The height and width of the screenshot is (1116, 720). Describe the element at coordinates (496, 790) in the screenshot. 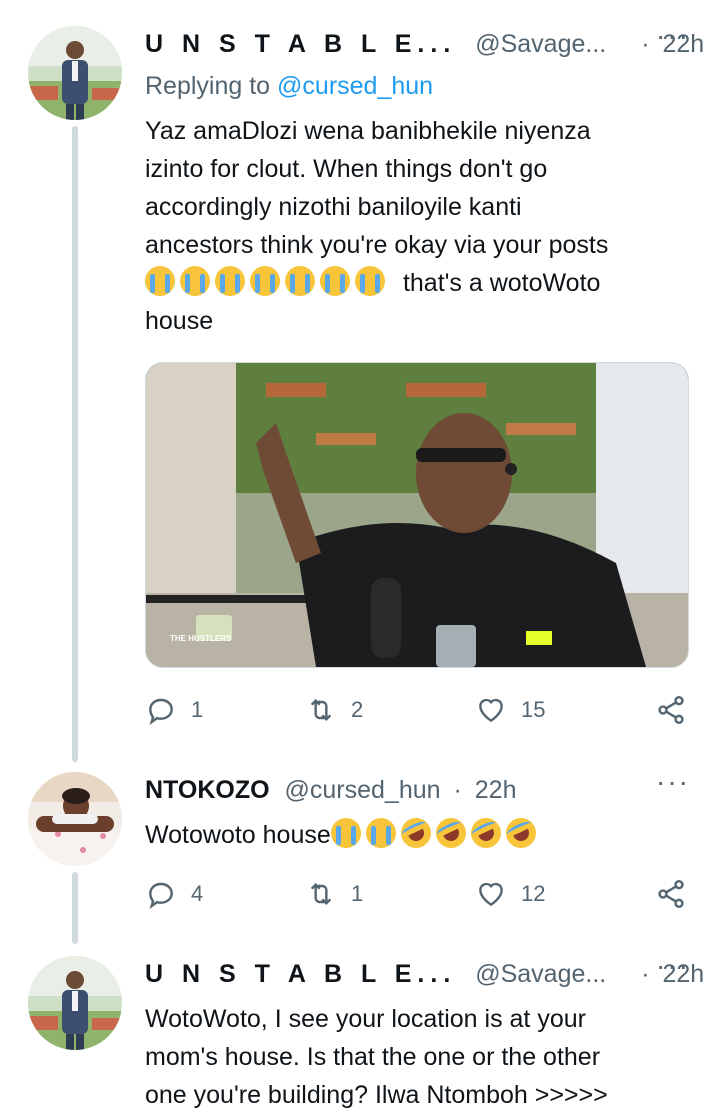

I see `timestamp: 22h` at that location.